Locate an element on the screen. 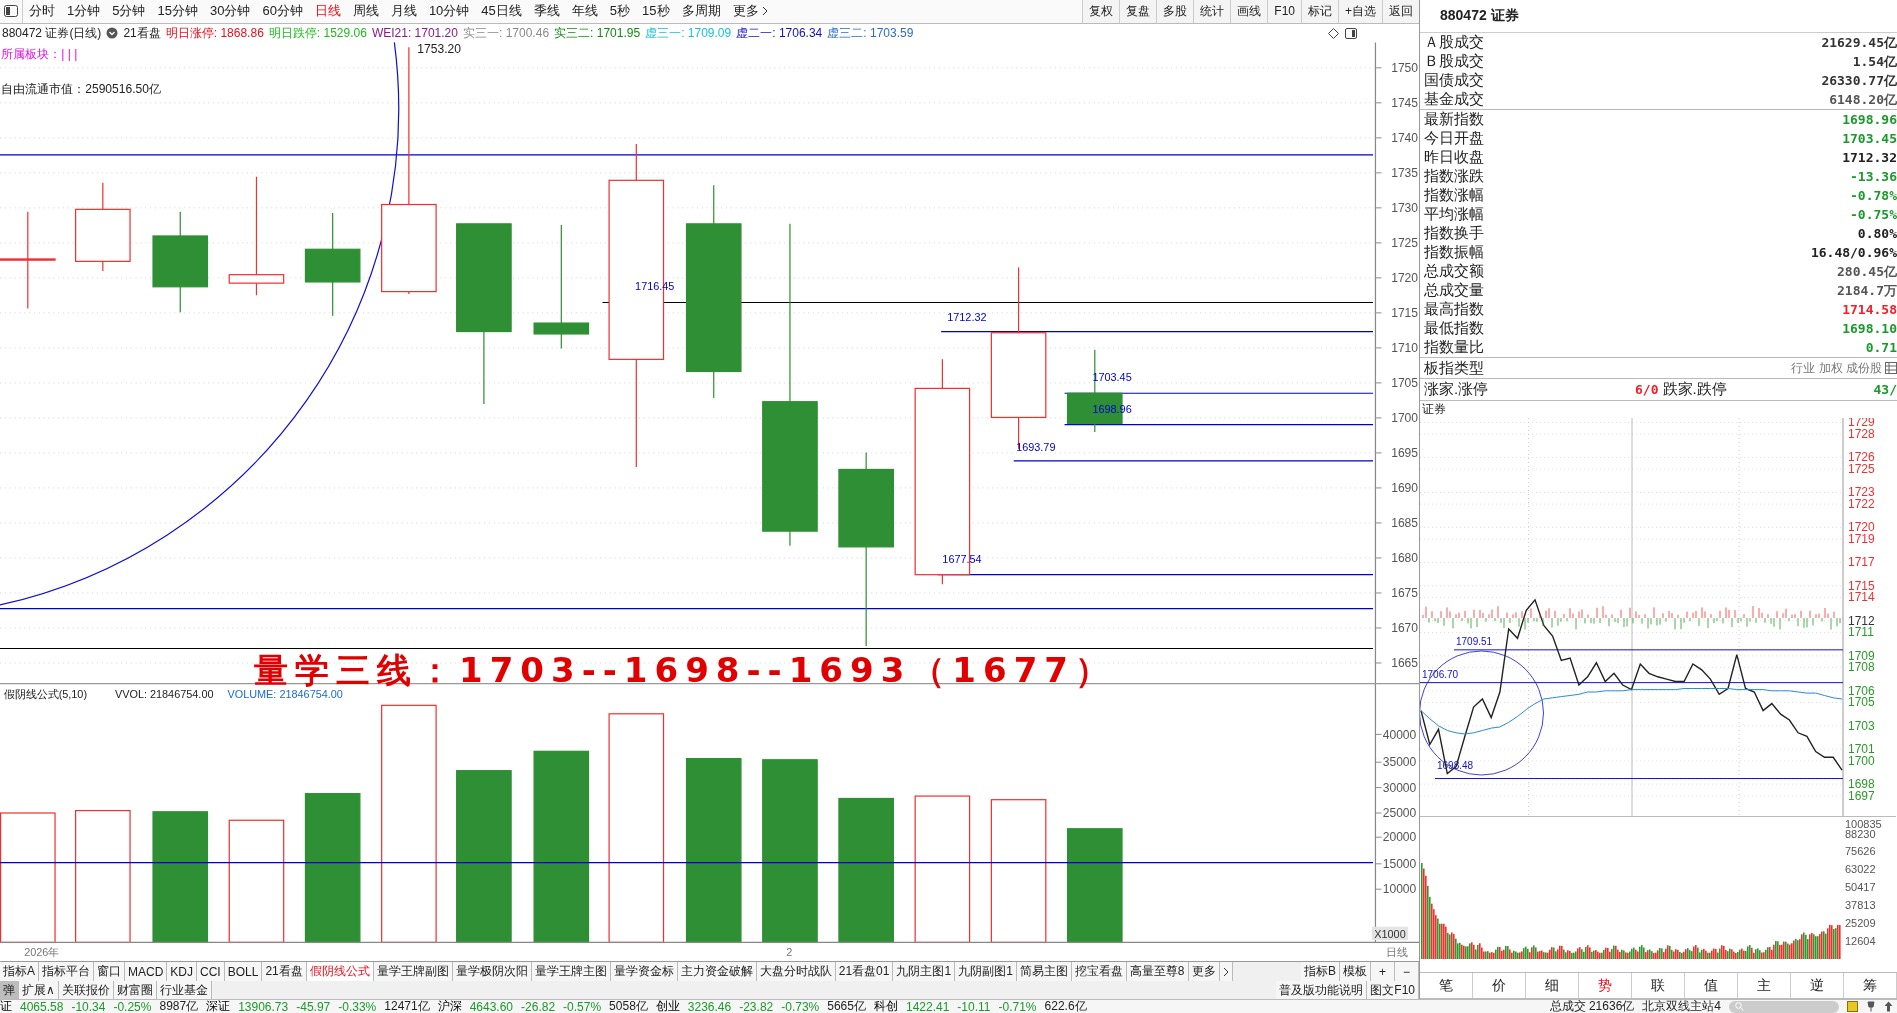  indicator-tab: MACD is located at coordinates (146, 972).